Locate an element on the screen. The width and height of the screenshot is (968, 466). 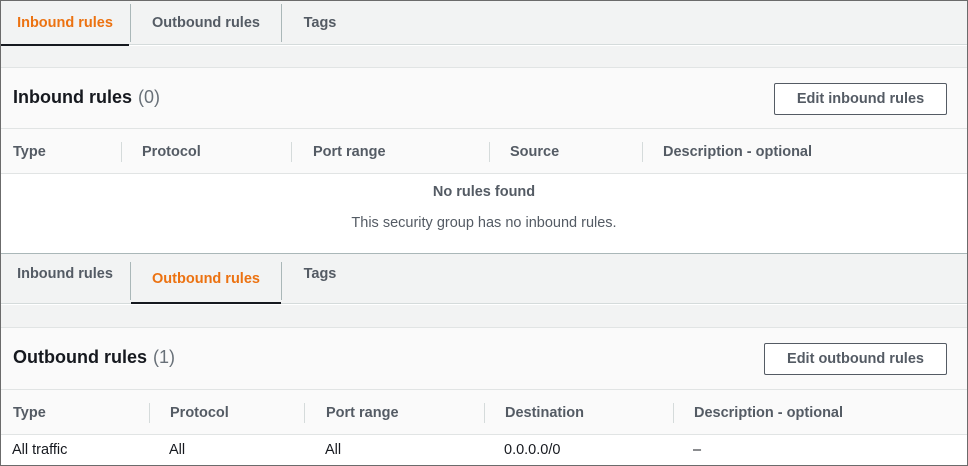
cell-destination: 0.0.0.0/0 is located at coordinates (532, 450).